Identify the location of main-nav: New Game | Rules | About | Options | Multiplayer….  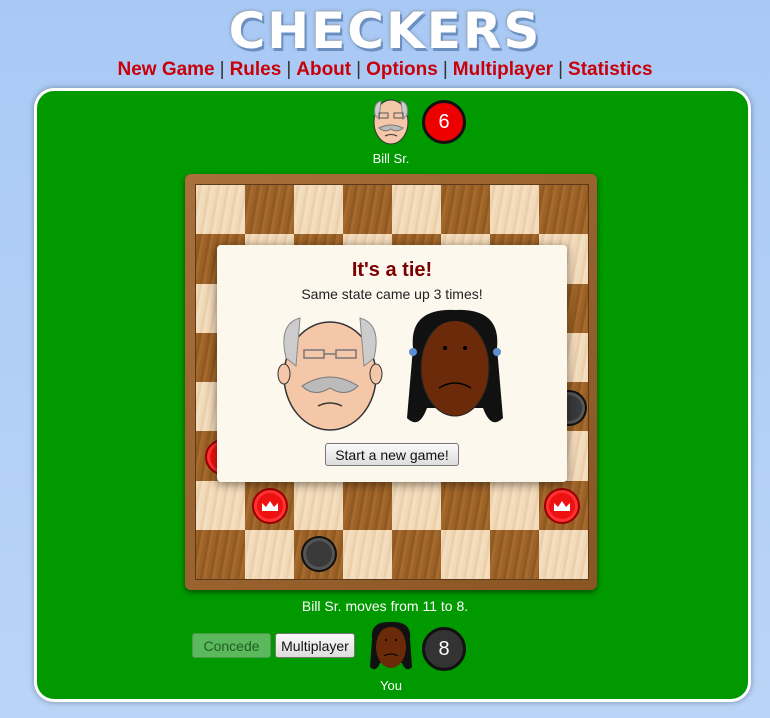
(385, 70).